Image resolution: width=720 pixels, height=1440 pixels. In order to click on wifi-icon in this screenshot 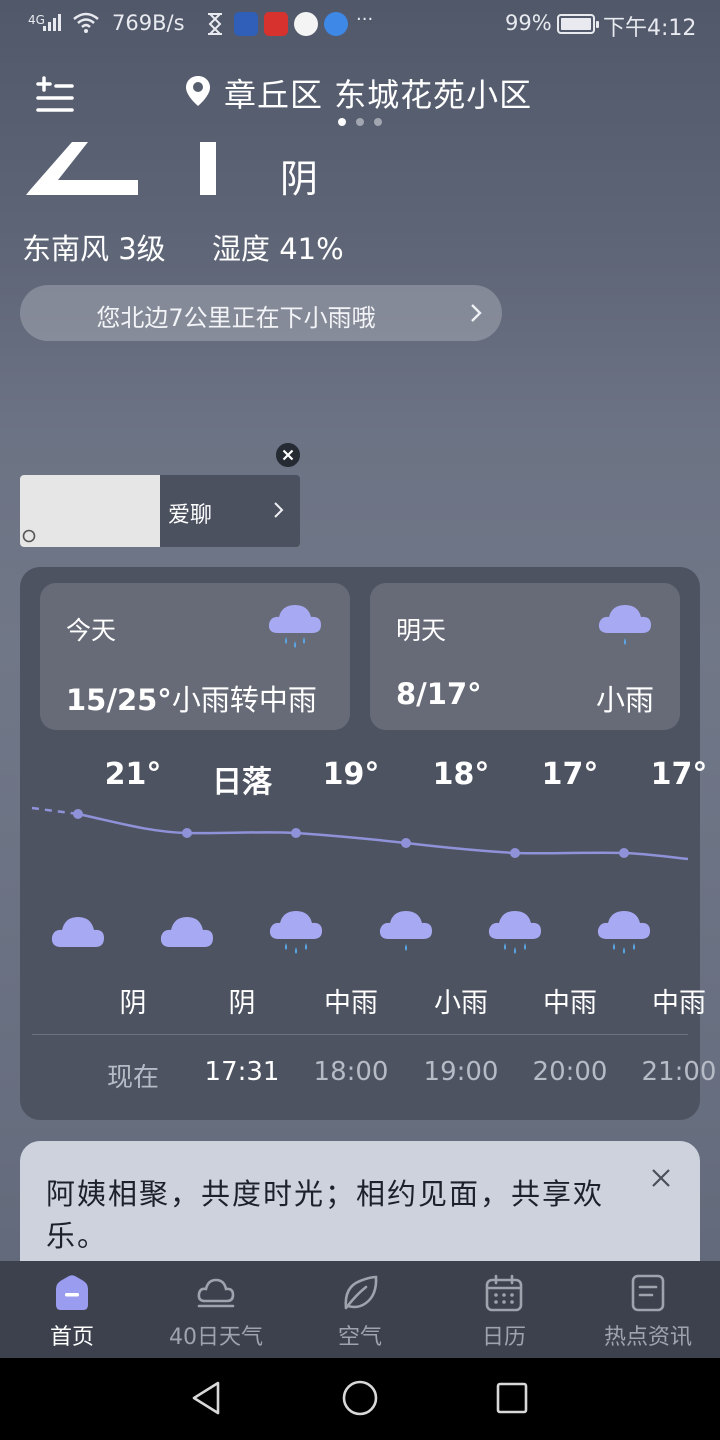, I will do `click(86, 22)`.